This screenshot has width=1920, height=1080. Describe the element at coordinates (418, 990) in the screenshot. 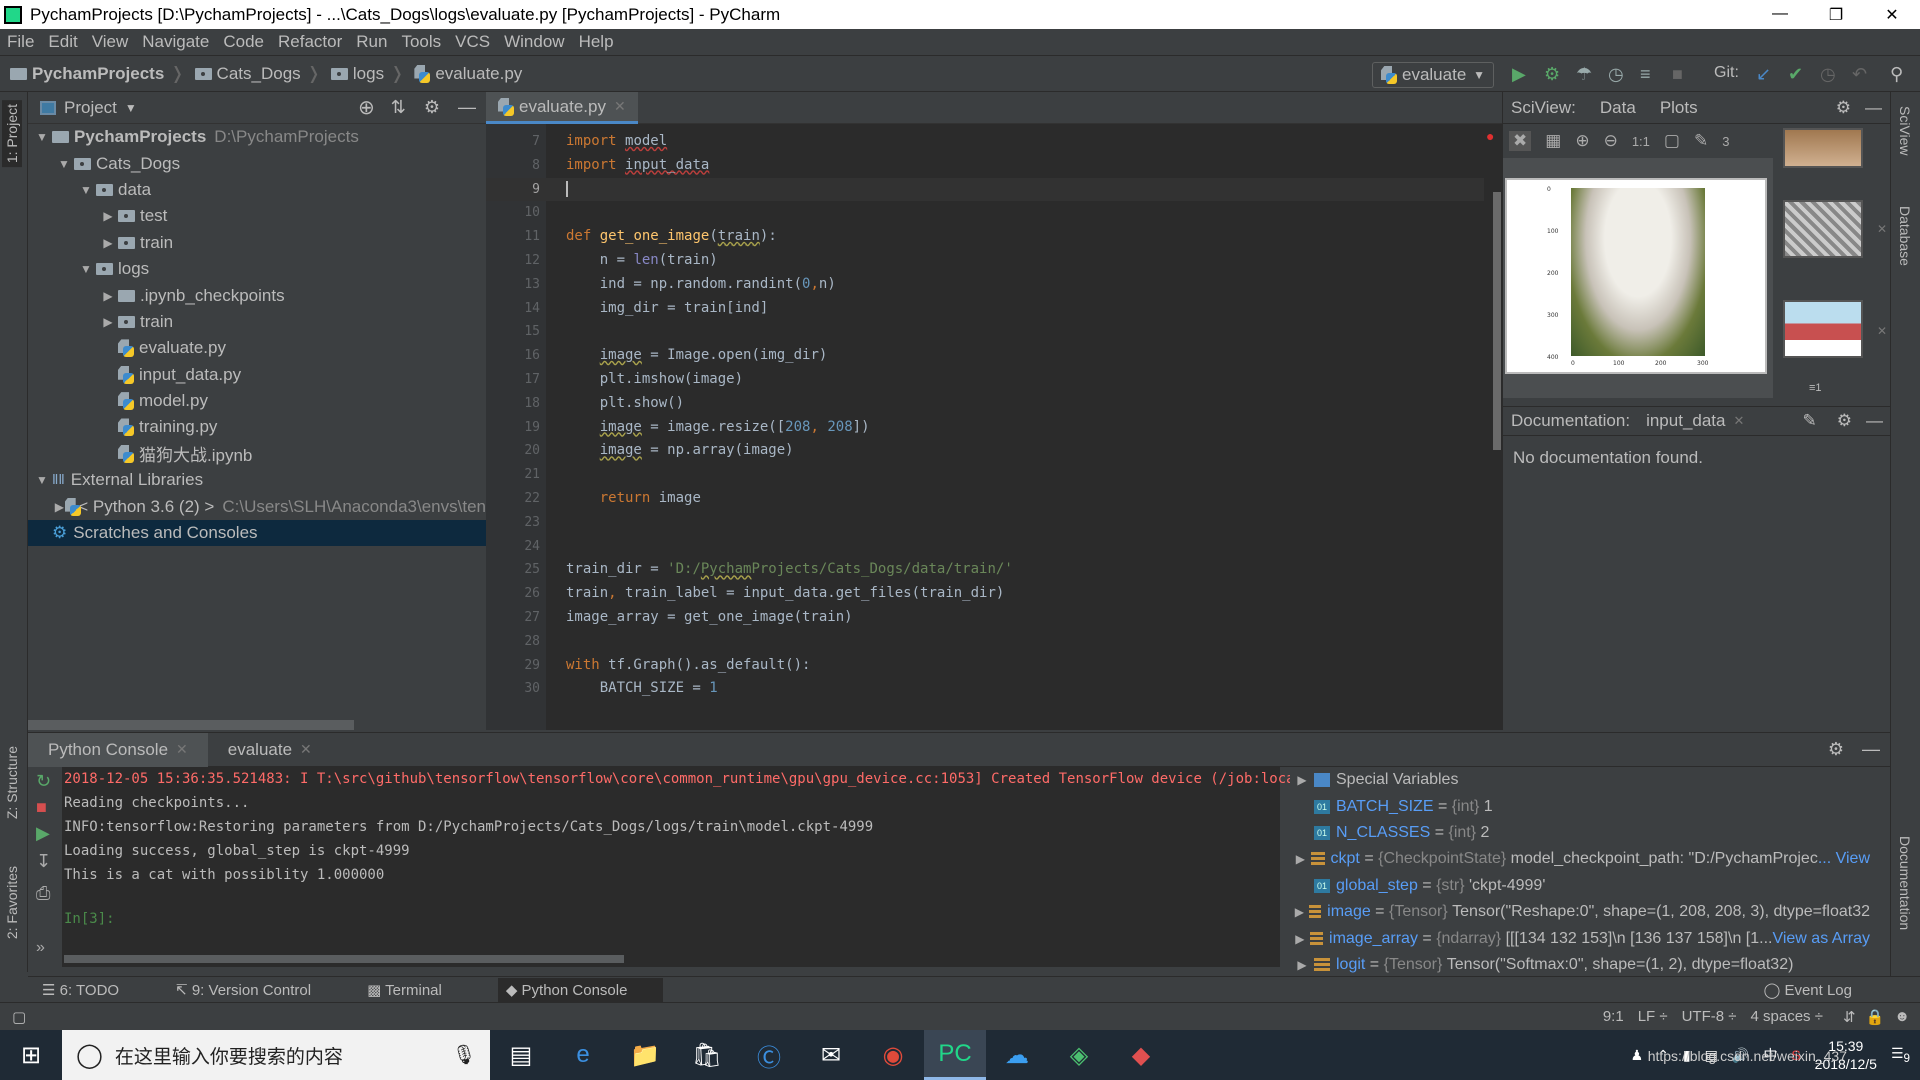

I see `tool-terminal: ▩ Terminal` at that location.